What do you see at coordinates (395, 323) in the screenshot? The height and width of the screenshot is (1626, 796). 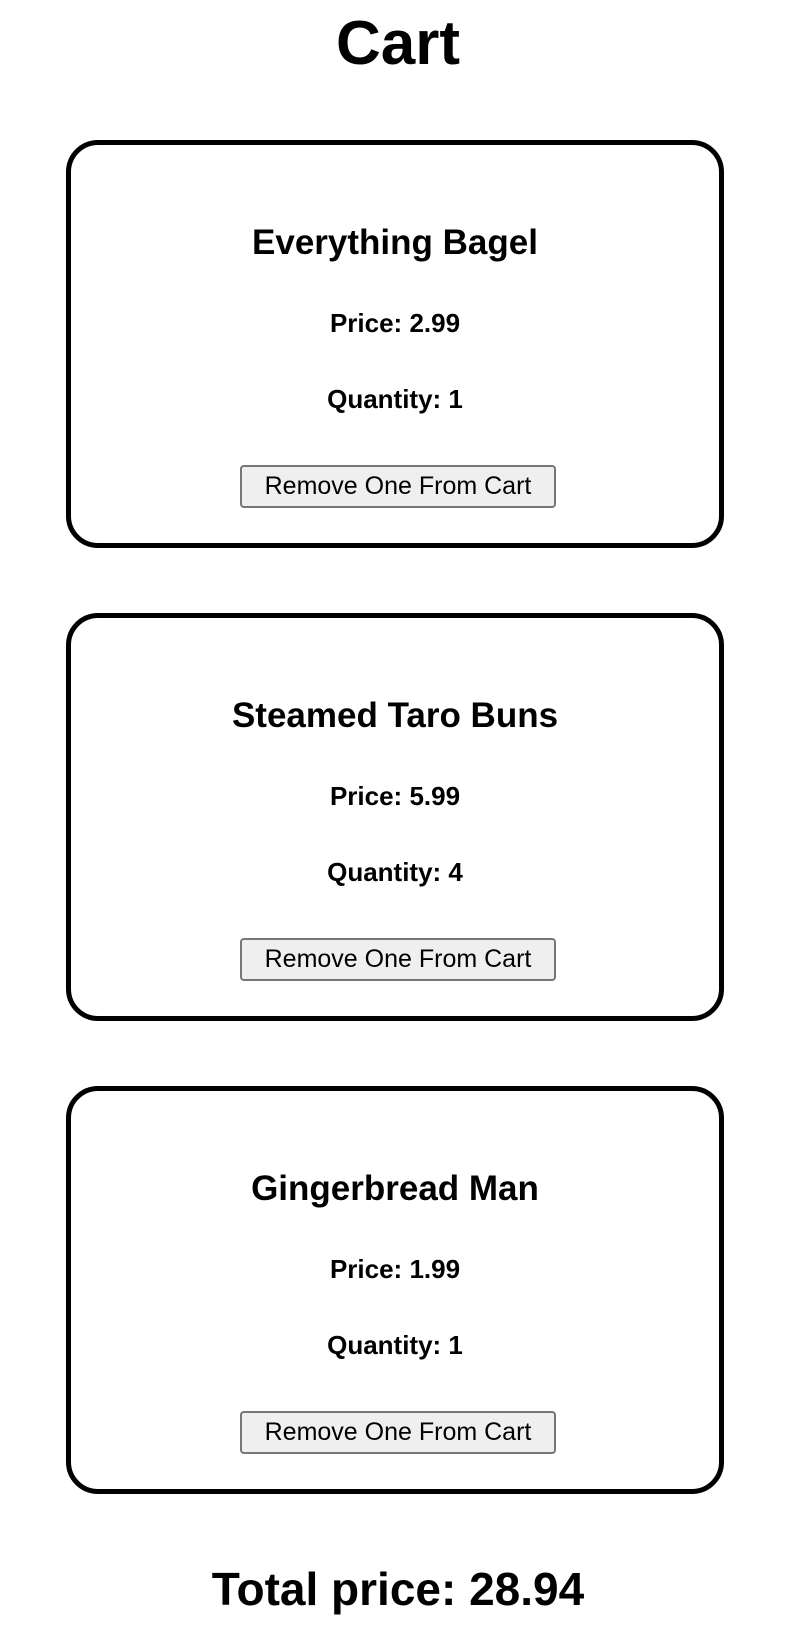 I see `item-price: Price: 2.99` at bounding box center [395, 323].